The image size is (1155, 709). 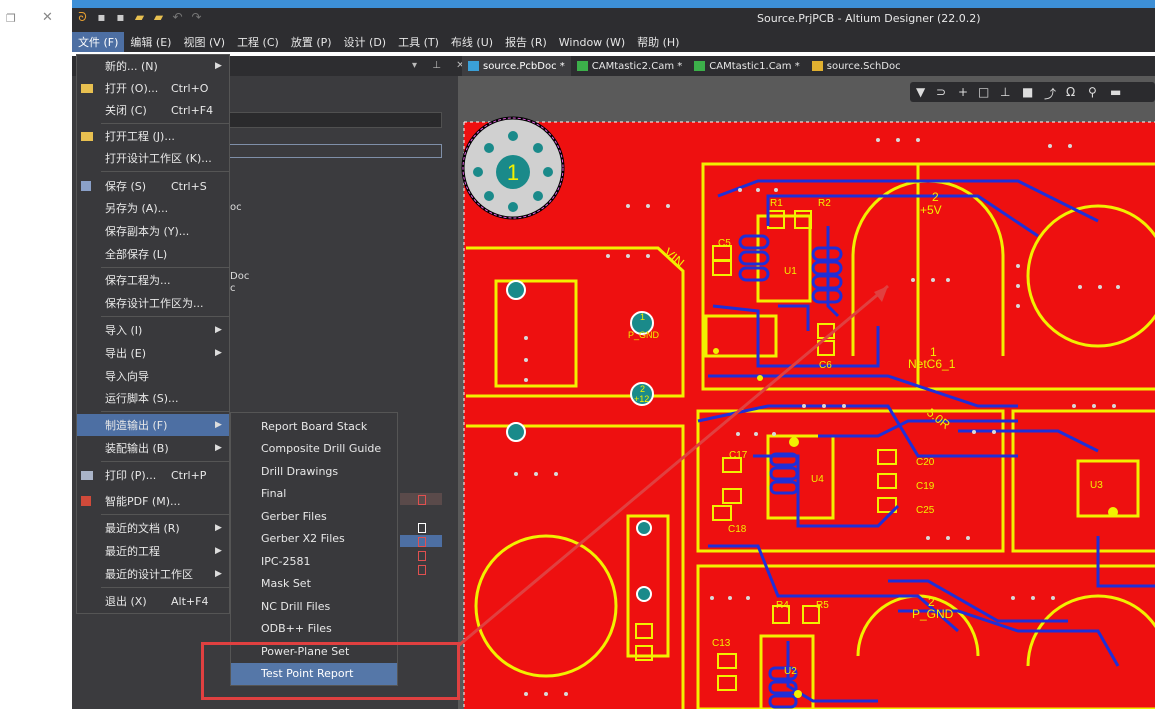 What do you see at coordinates (335, 151) in the screenshot?
I see `panel-selected-row` at bounding box center [335, 151].